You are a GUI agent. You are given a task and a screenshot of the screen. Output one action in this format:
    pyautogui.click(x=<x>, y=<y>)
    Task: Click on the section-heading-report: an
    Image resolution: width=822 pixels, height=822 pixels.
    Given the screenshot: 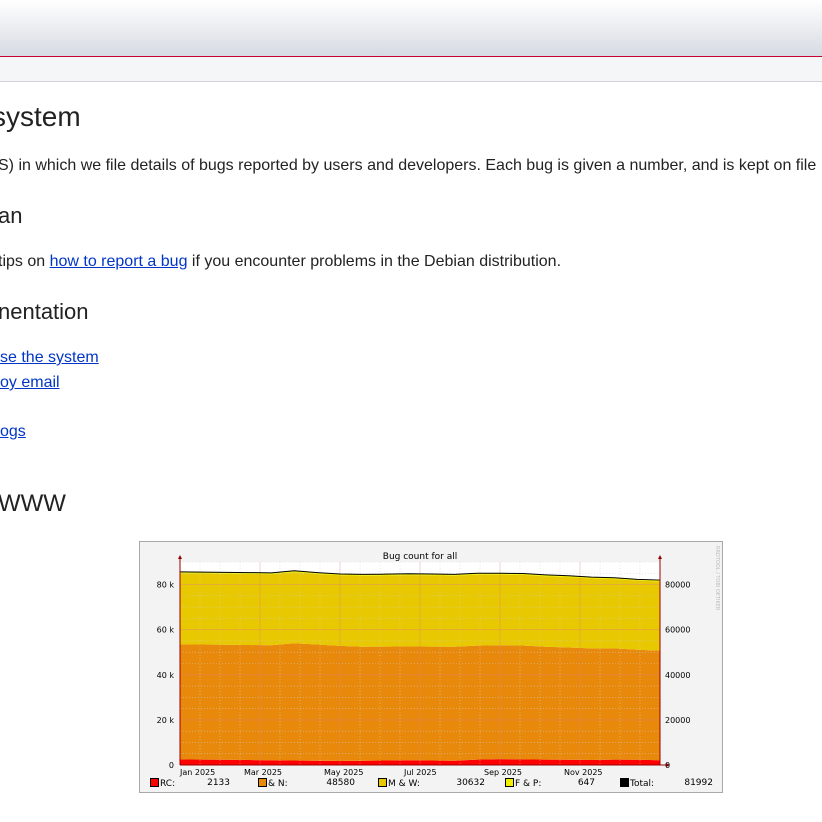 What is the action you would take?
    pyautogui.click(x=11, y=215)
    